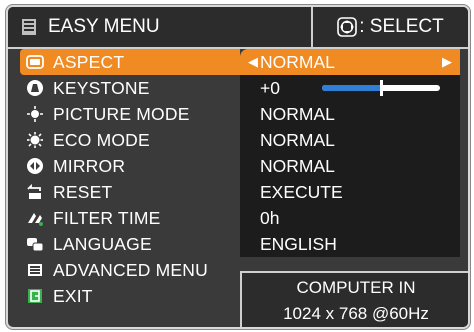 The width and height of the screenshot is (474, 332). What do you see at coordinates (89, 61) in the screenshot?
I see `menu-item-label: ASPECT` at bounding box center [89, 61].